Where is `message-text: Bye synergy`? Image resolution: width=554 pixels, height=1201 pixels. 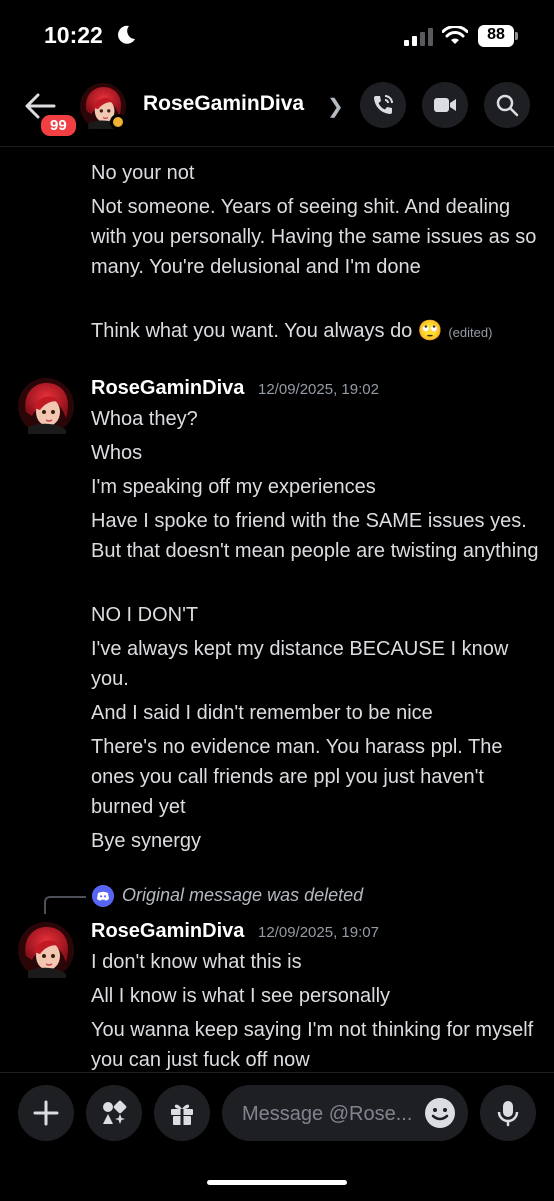
message-text: Bye synergy is located at coordinates (146, 841).